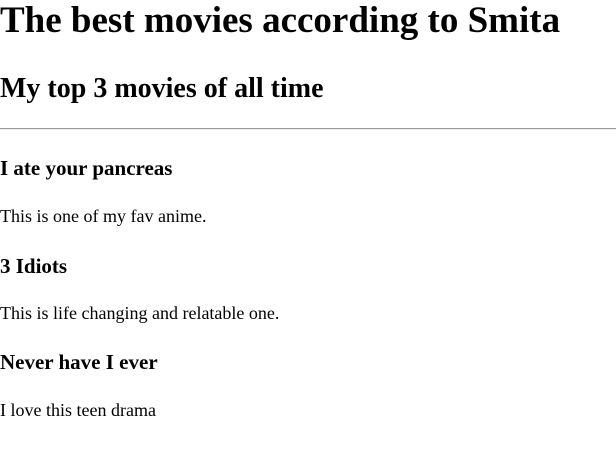 The width and height of the screenshot is (616, 464). Describe the element at coordinates (86, 168) in the screenshot. I see `movie-title-1: I ate your pancreas` at that location.